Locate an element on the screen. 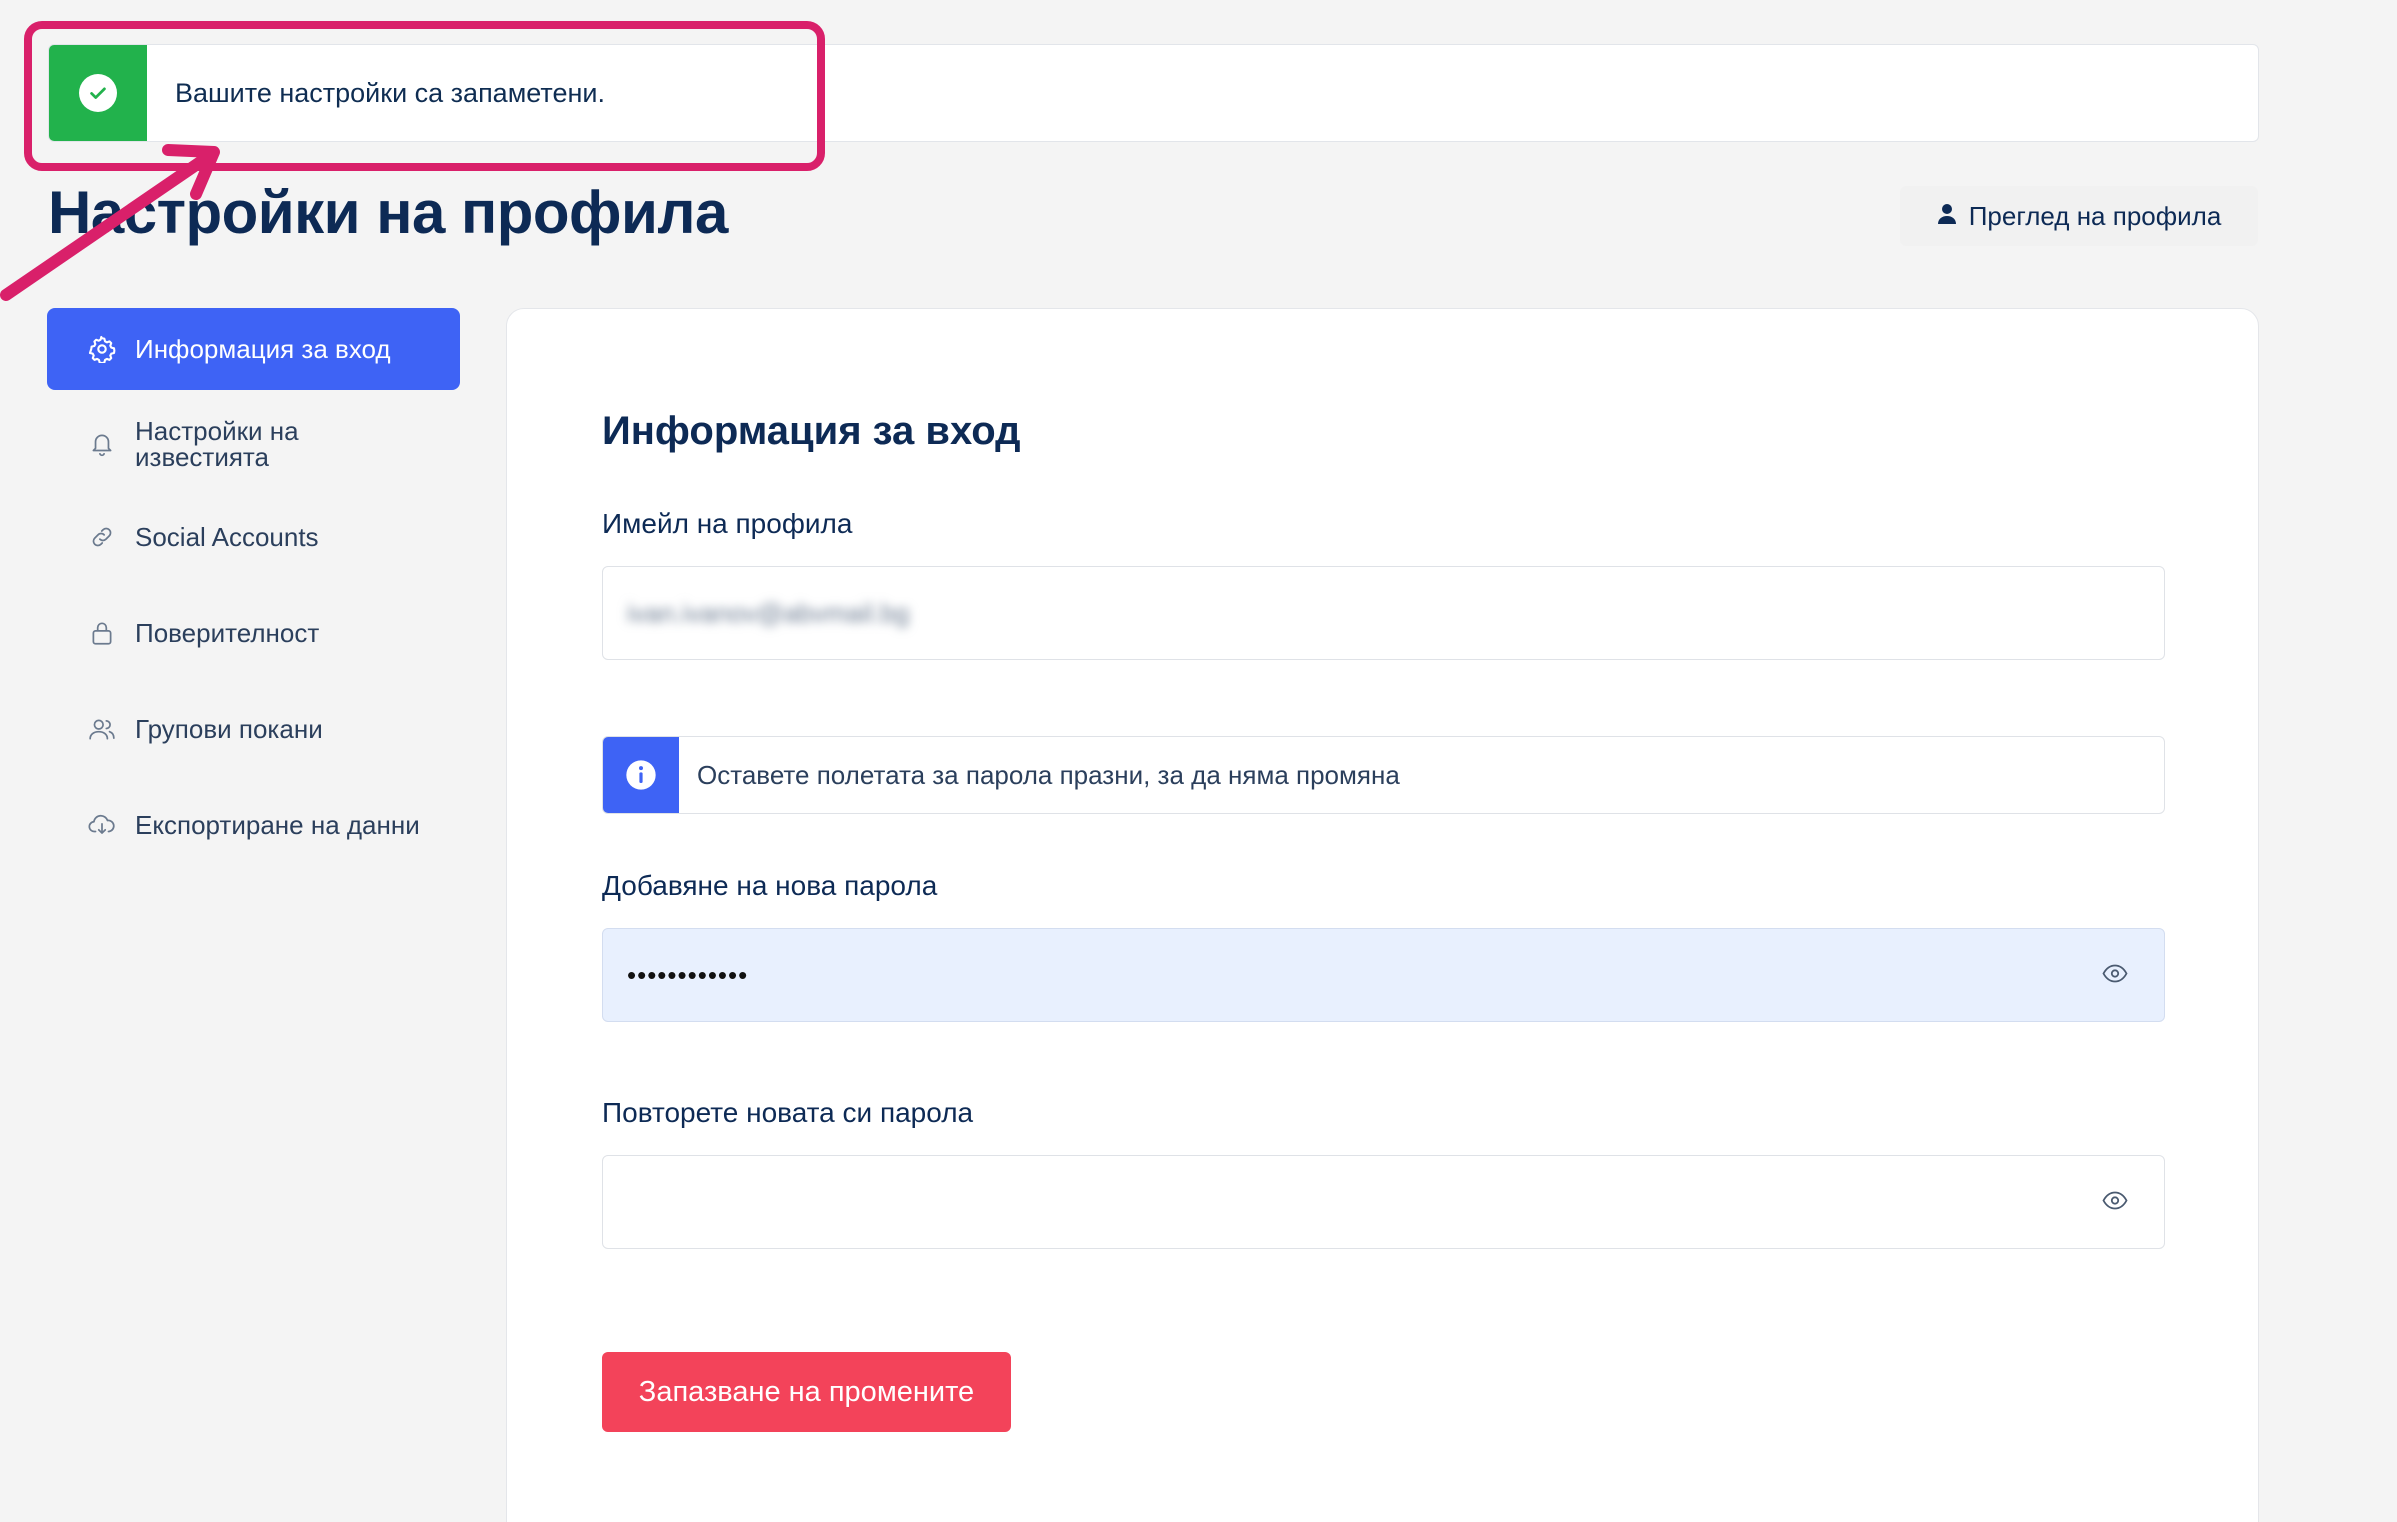 This screenshot has width=2397, height=1522. email-value: ivan.ivanov@abvmail.bg is located at coordinates (768, 612).